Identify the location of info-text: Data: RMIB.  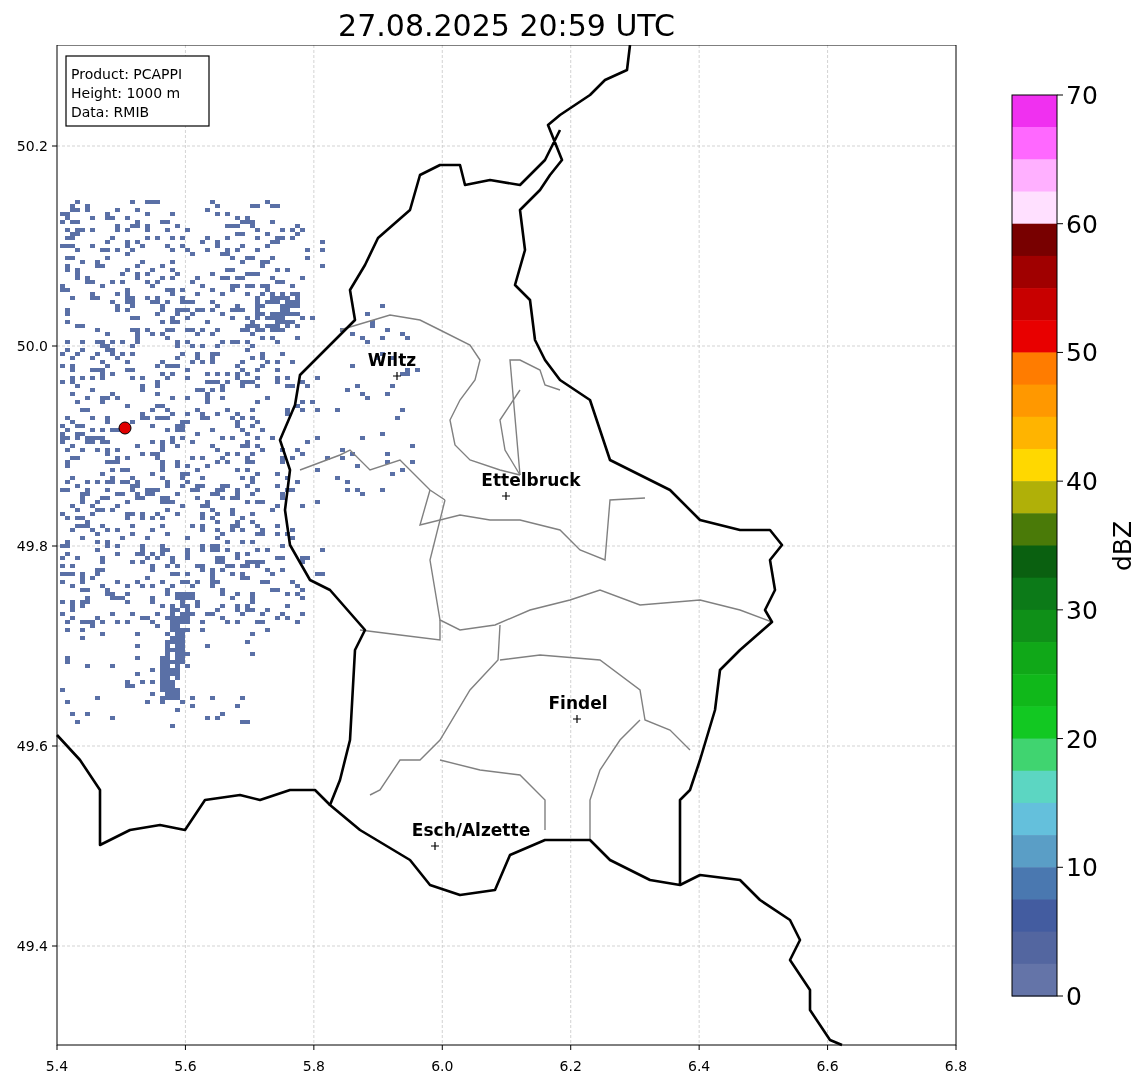
(110, 112).